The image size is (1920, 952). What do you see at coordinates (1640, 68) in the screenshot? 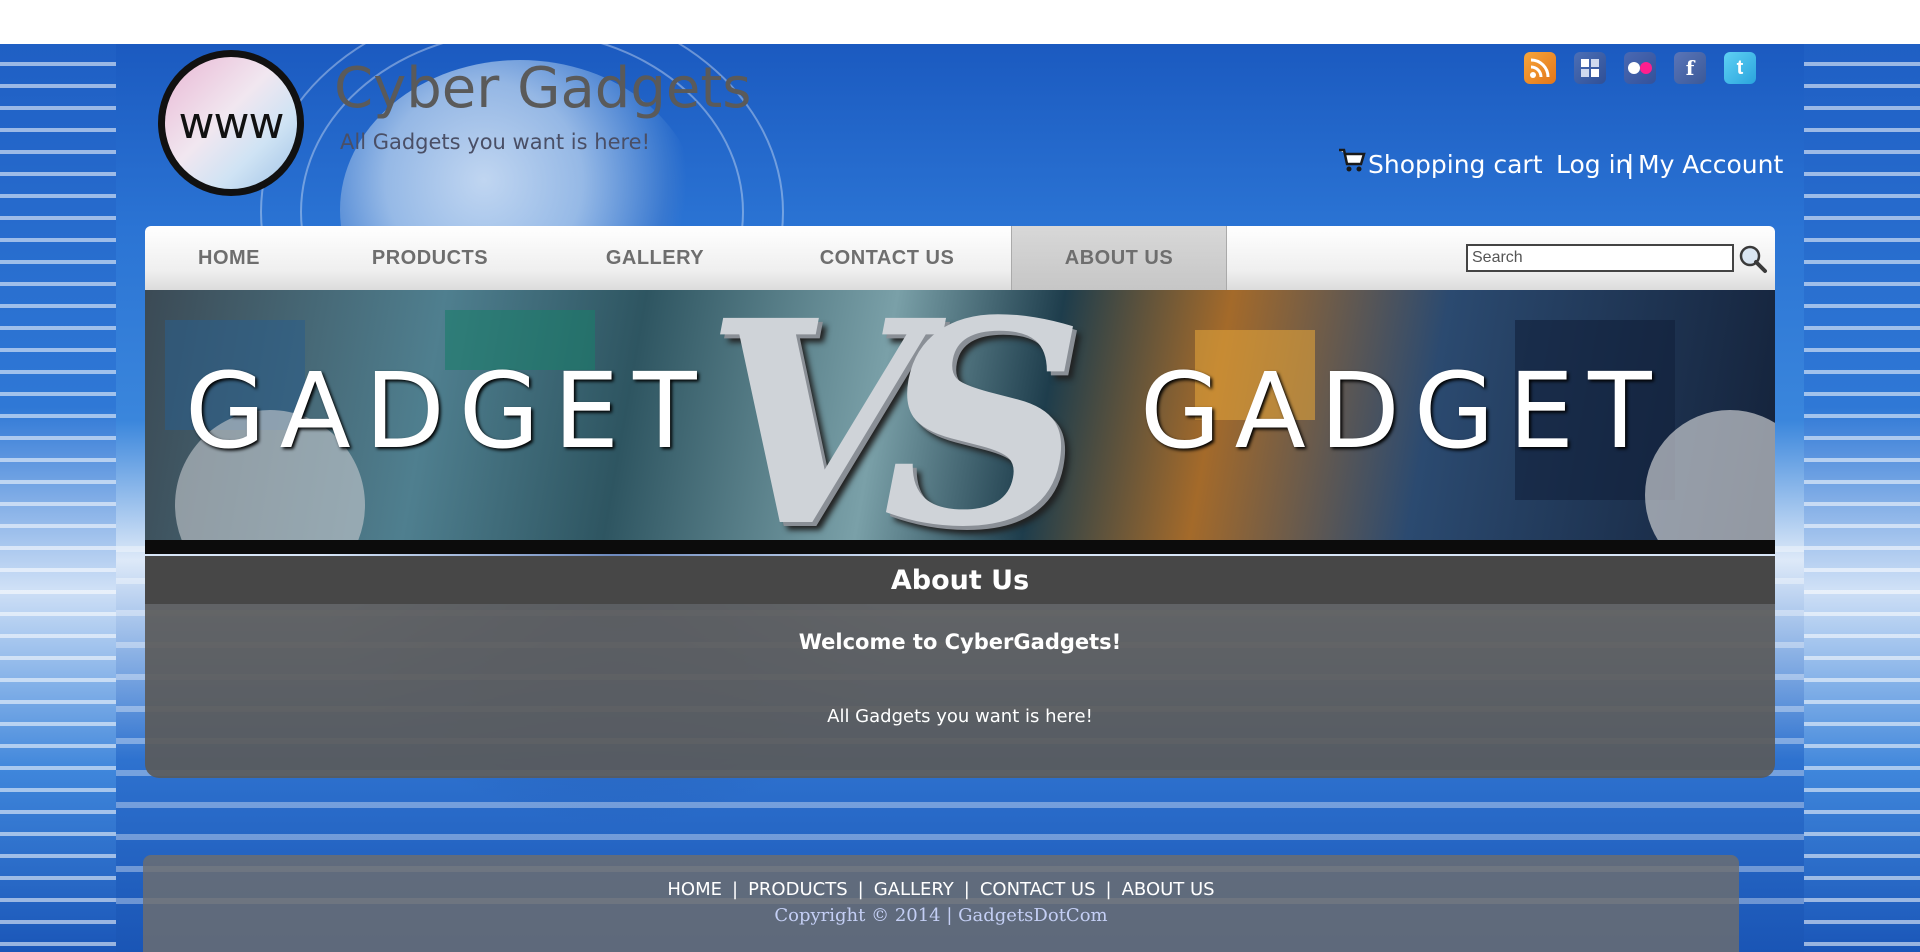
I see `flickr-icon` at bounding box center [1640, 68].